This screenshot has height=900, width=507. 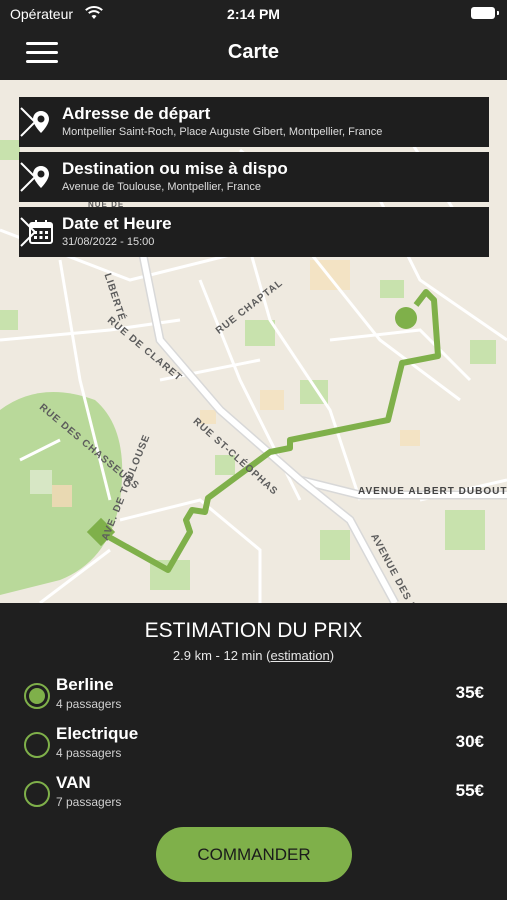 I want to click on vehicle-price: 35€, so click(x=469, y=692).